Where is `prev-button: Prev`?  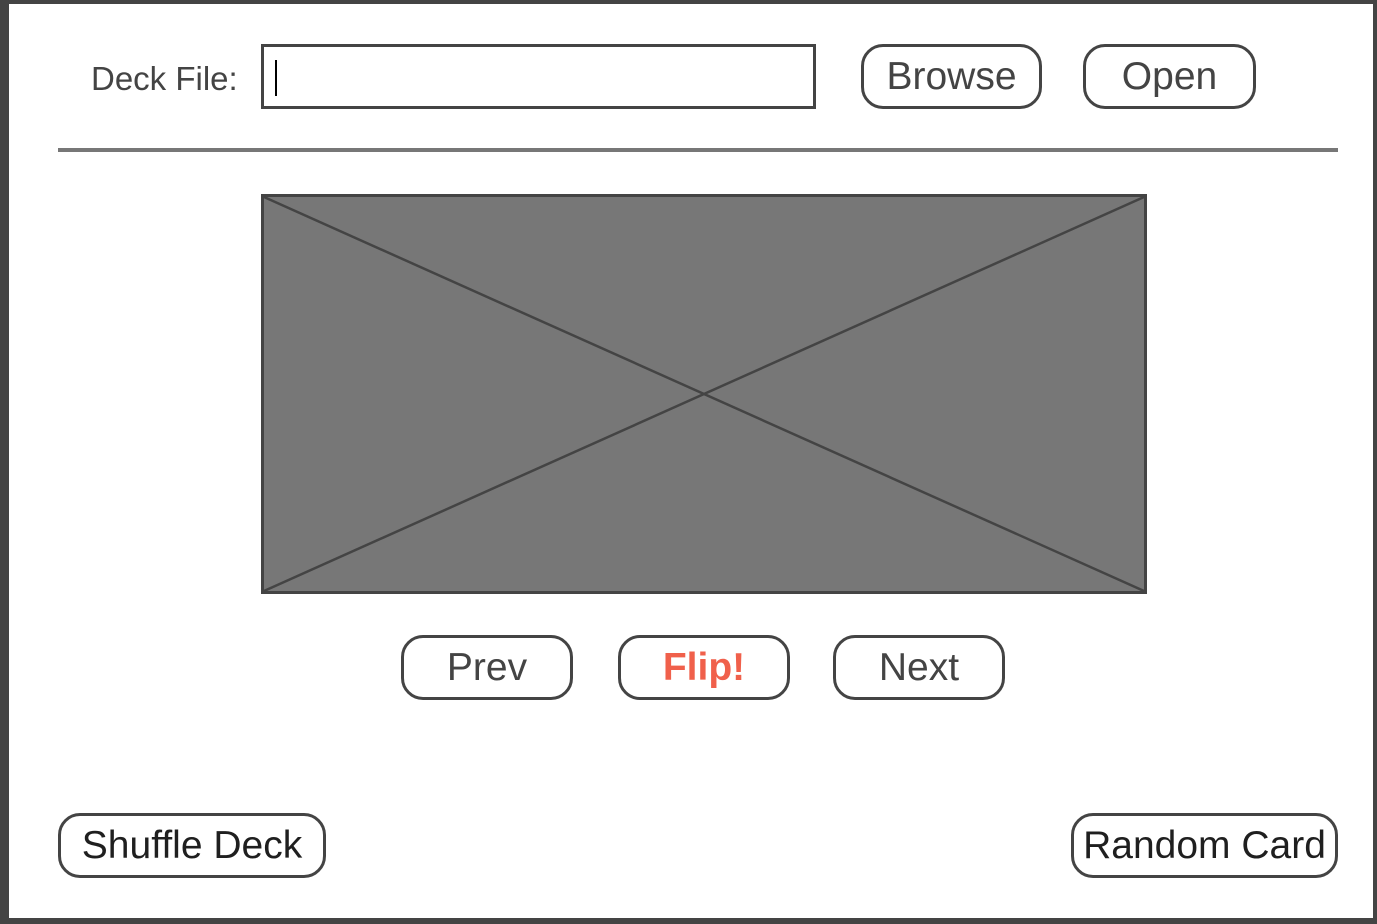
prev-button: Prev is located at coordinates (487, 667).